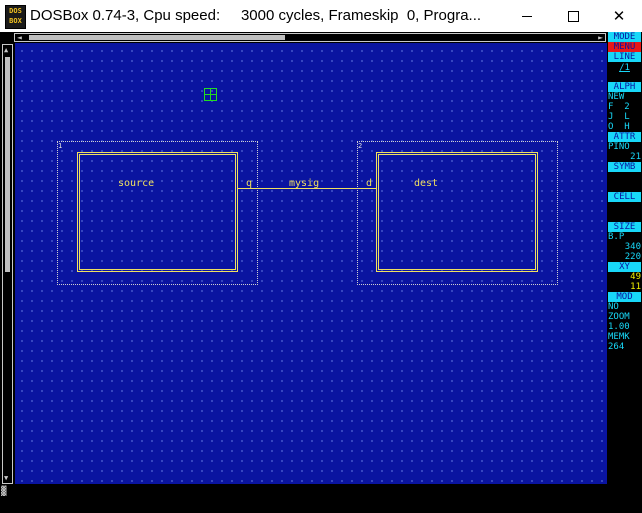 The height and width of the screenshot is (513, 642). Describe the element at coordinates (426, 183) in the screenshot. I see `dest-block-label: dest` at that location.